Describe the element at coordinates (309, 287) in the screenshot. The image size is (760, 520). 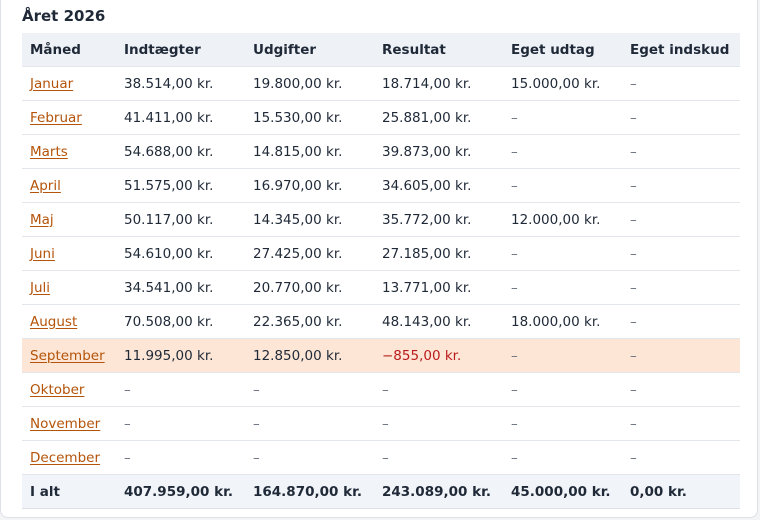
I see `expenses-cell: 20.770,00 kr.` at that location.